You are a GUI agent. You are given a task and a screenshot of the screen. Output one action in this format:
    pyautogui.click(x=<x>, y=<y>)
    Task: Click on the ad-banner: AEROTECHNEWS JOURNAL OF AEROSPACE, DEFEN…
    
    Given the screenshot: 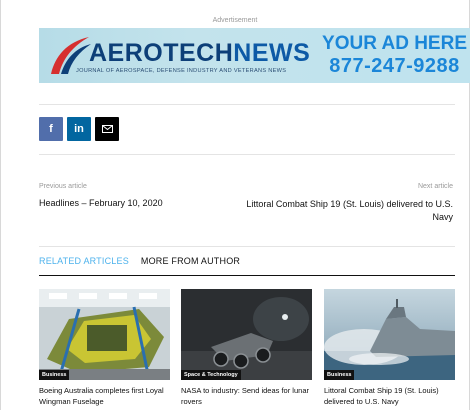 What is the action you would take?
    pyautogui.click(x=254, y=55)
    